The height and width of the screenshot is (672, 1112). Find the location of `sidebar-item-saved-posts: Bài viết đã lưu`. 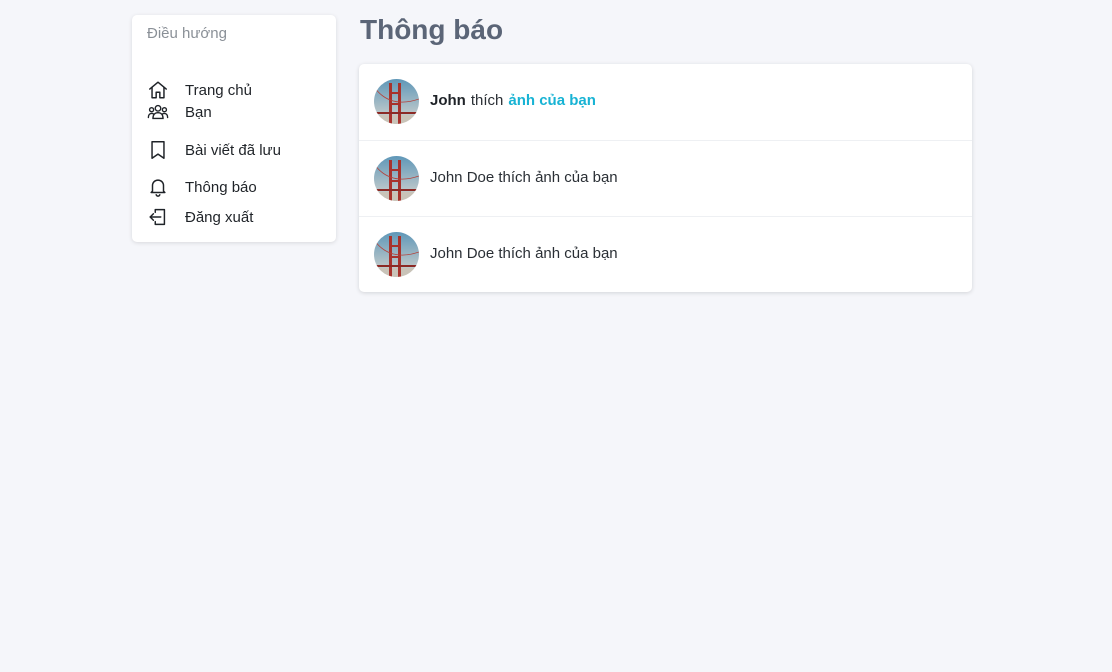

sidebar-item-saved-posts: Bài viết đã lưu is located at coordinates (214, 150).